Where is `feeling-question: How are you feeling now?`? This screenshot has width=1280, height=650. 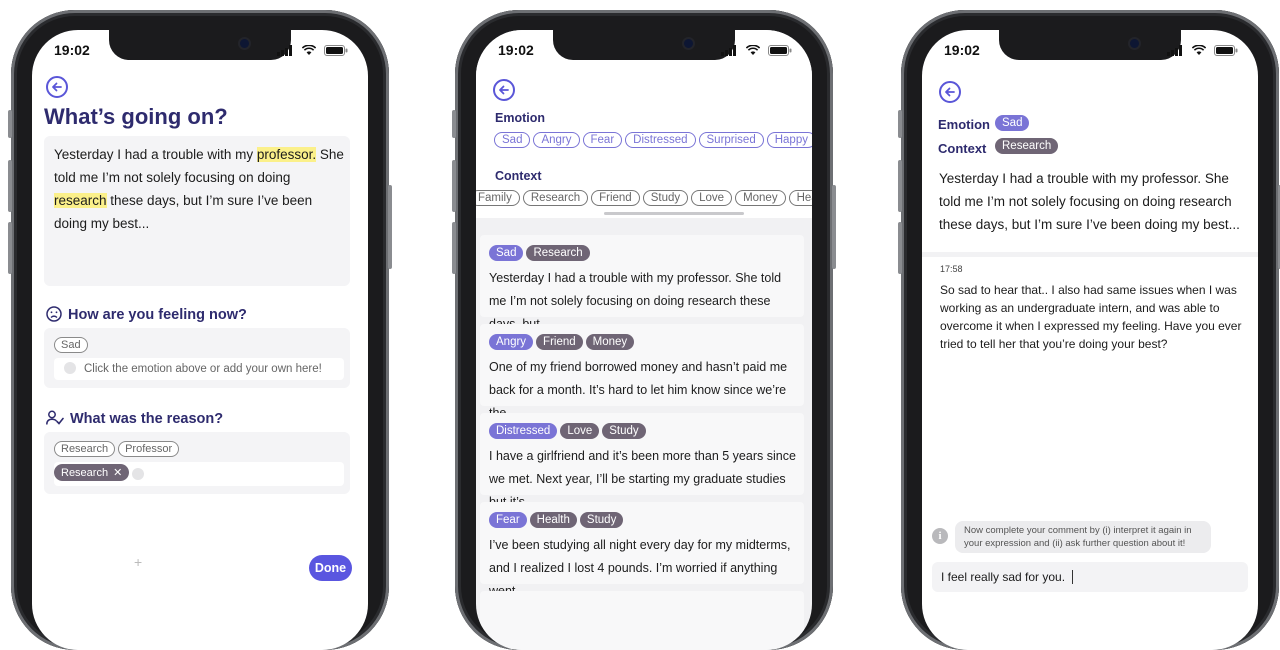
feeling-question: How are you feeling now? is located at coordinates (146, 314).